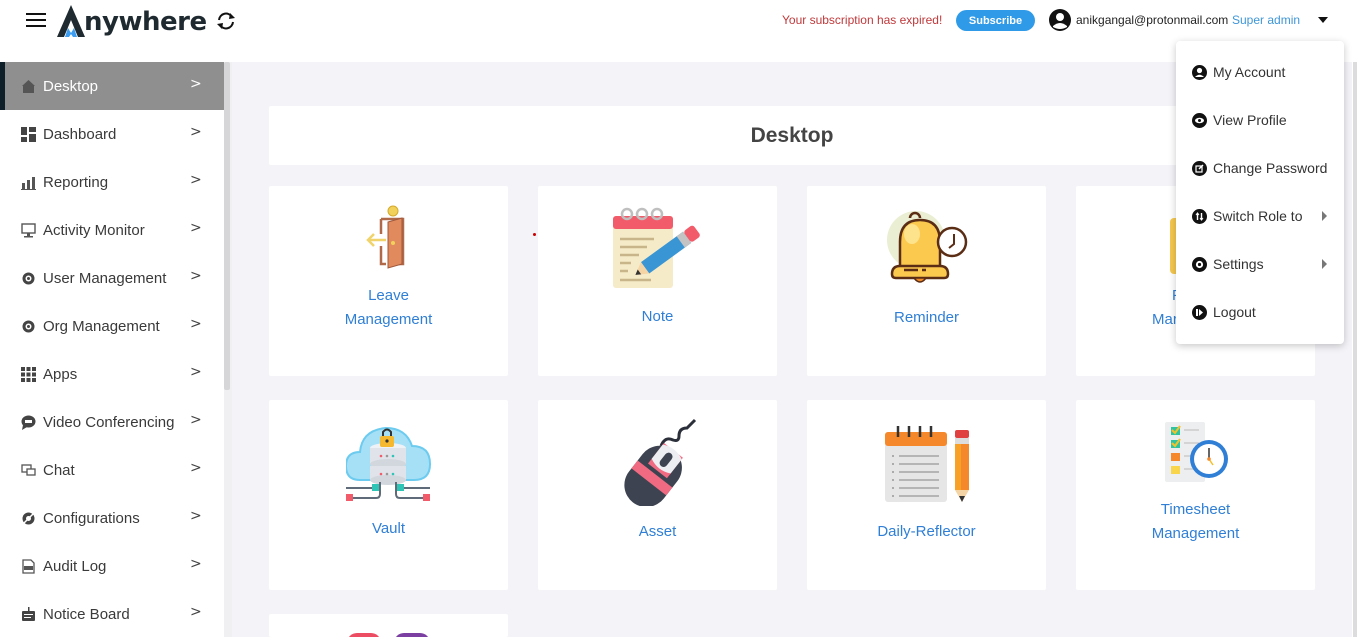 This screenshot has width=1357, height=637. Describe the element at coordinates (105, 278) in the screenshot. I see `sidebar-item-label: User Management` at that location.